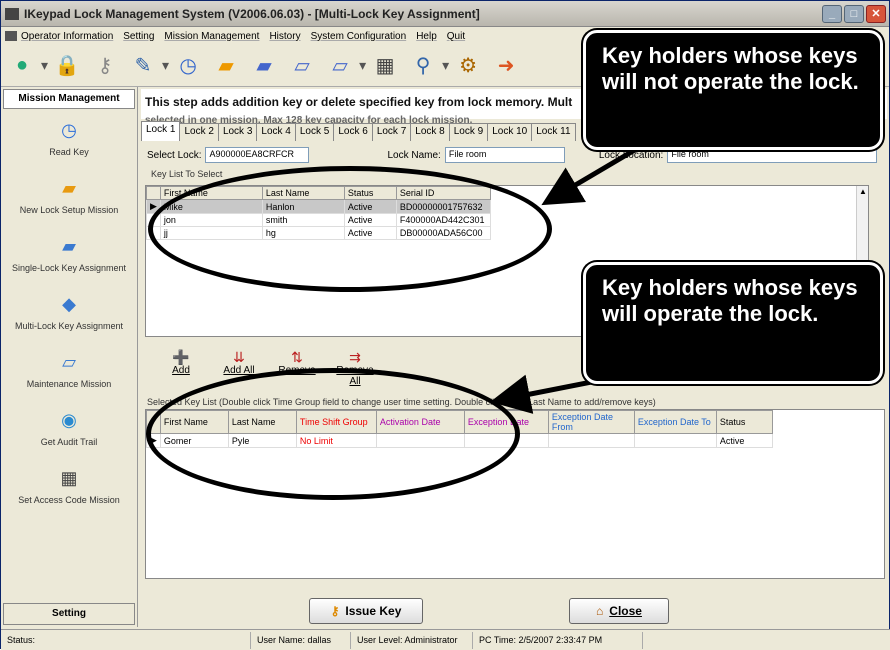  Describe the element at coordinates (264, 66) in the screenshot. I see `folder-blue-icon: ▰` at that location.